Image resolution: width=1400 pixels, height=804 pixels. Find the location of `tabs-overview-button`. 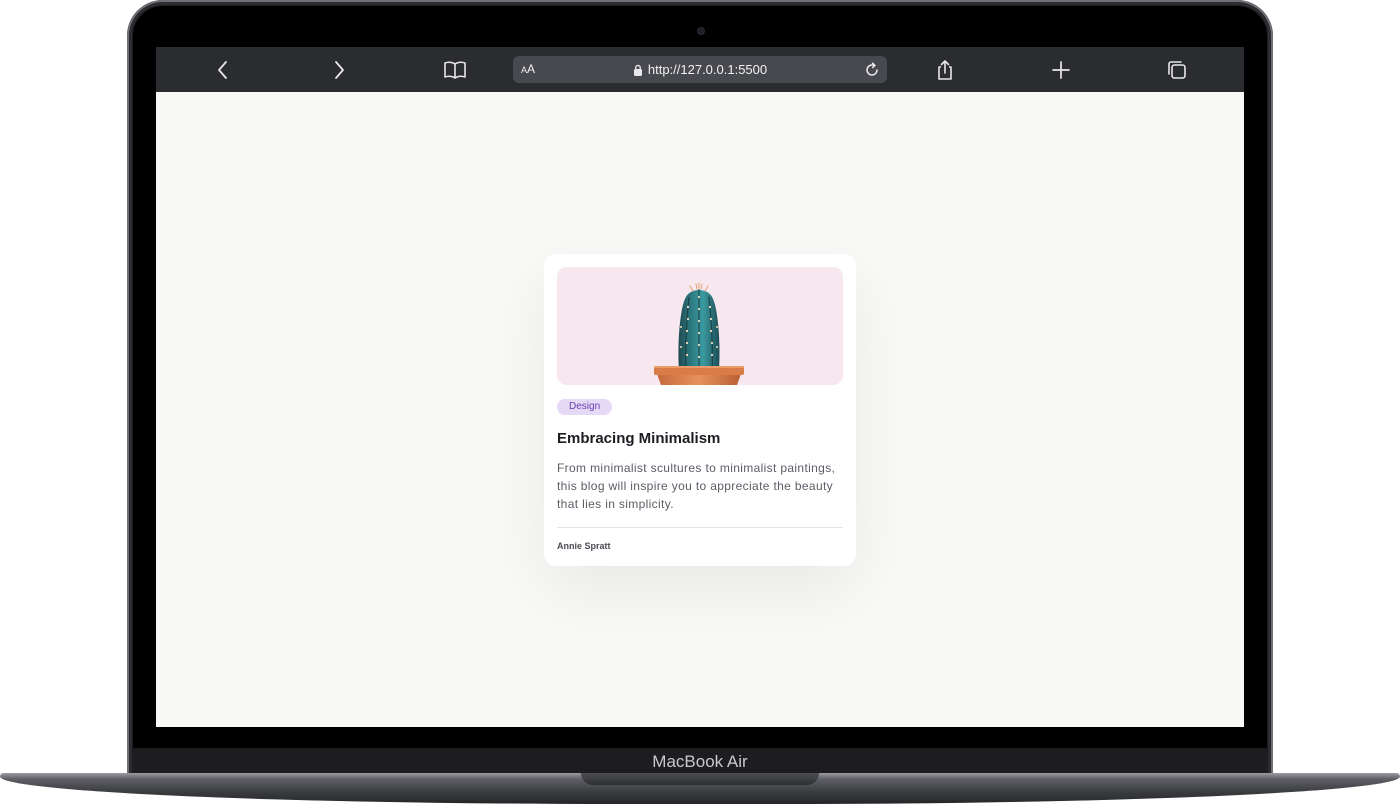

tabs-overview-button is located at coordinates (1177, 70).